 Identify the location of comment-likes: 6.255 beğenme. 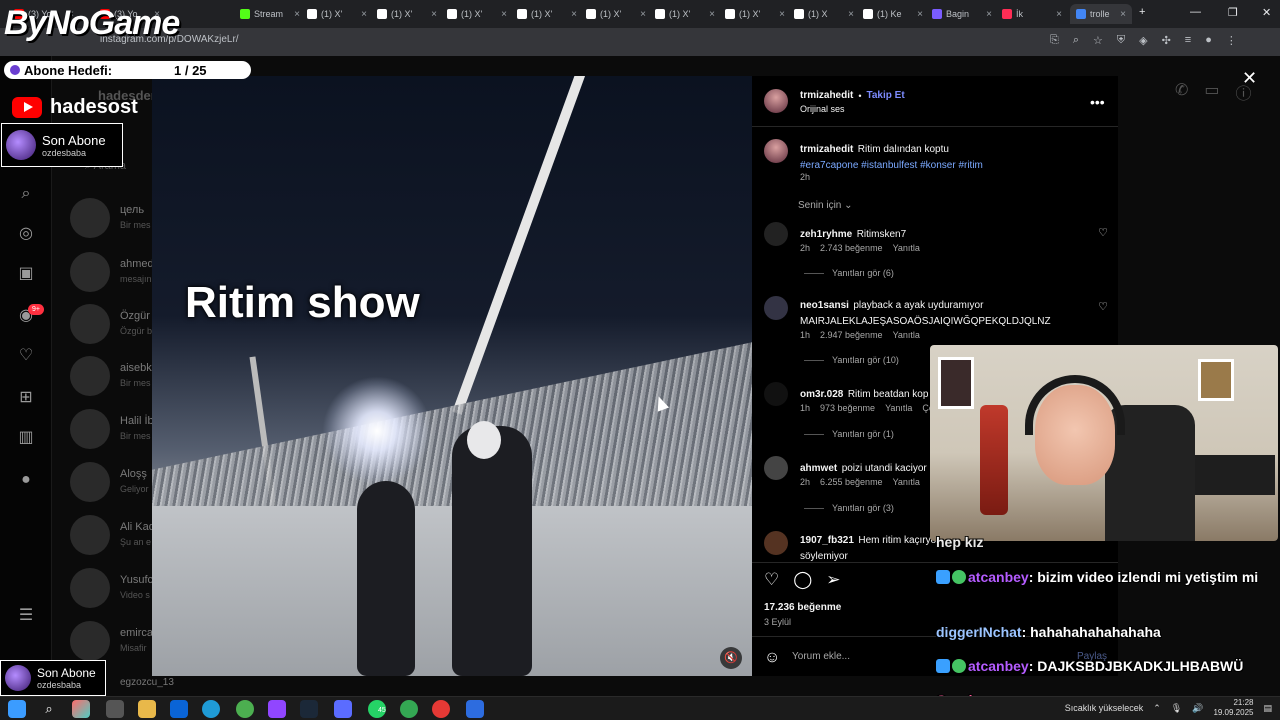
(851, 482).